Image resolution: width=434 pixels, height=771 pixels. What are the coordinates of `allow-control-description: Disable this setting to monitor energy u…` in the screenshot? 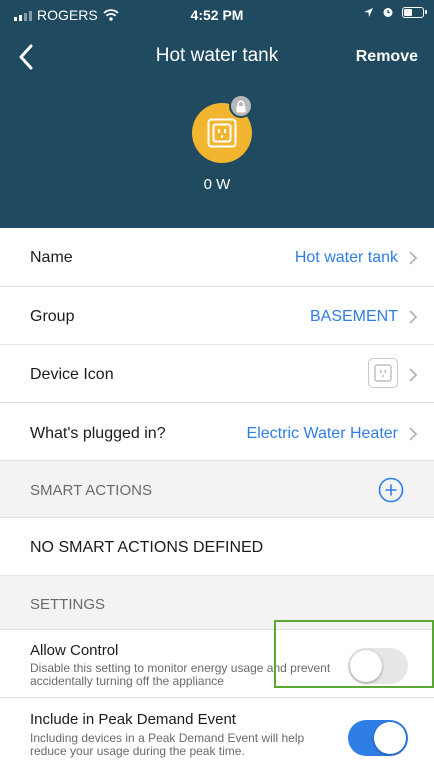 It's located at (180, 674).